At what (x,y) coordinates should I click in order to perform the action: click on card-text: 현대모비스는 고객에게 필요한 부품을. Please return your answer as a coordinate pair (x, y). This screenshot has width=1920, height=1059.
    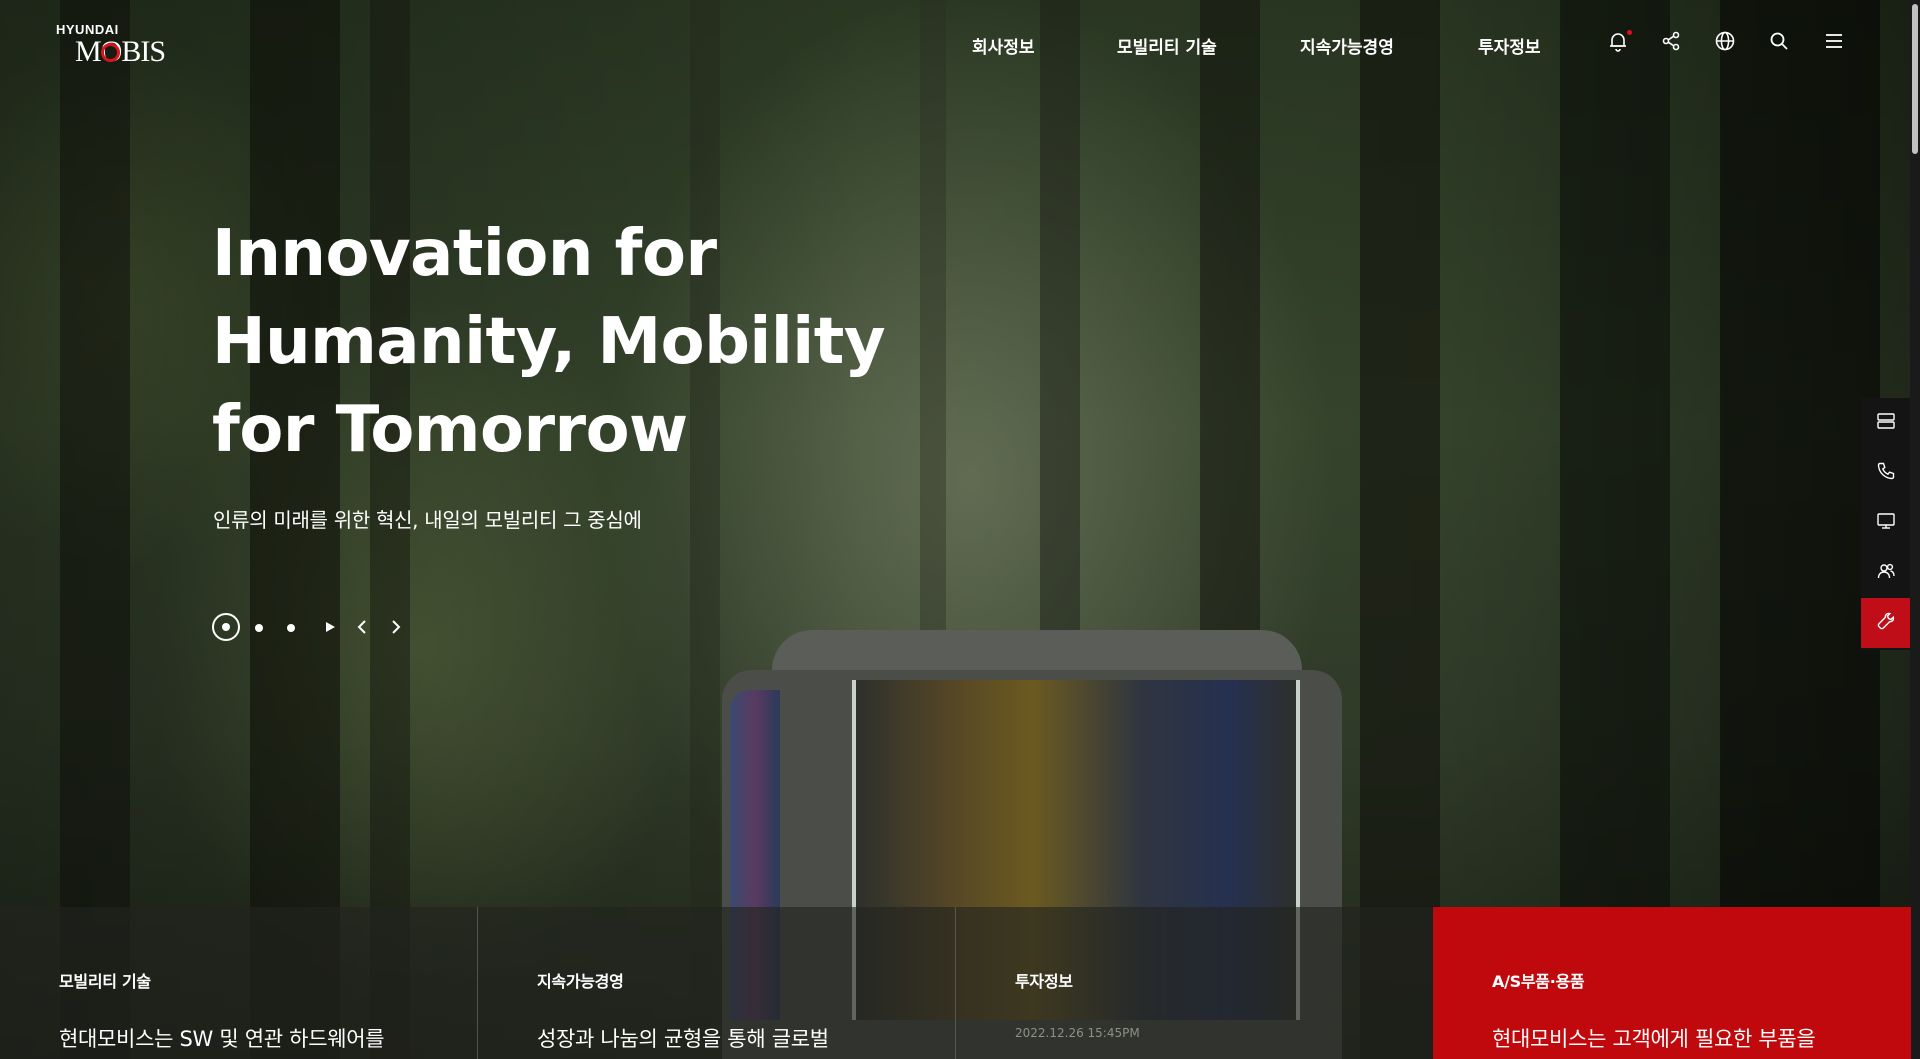
    Looking at the image, I should click on (1654, 1039).